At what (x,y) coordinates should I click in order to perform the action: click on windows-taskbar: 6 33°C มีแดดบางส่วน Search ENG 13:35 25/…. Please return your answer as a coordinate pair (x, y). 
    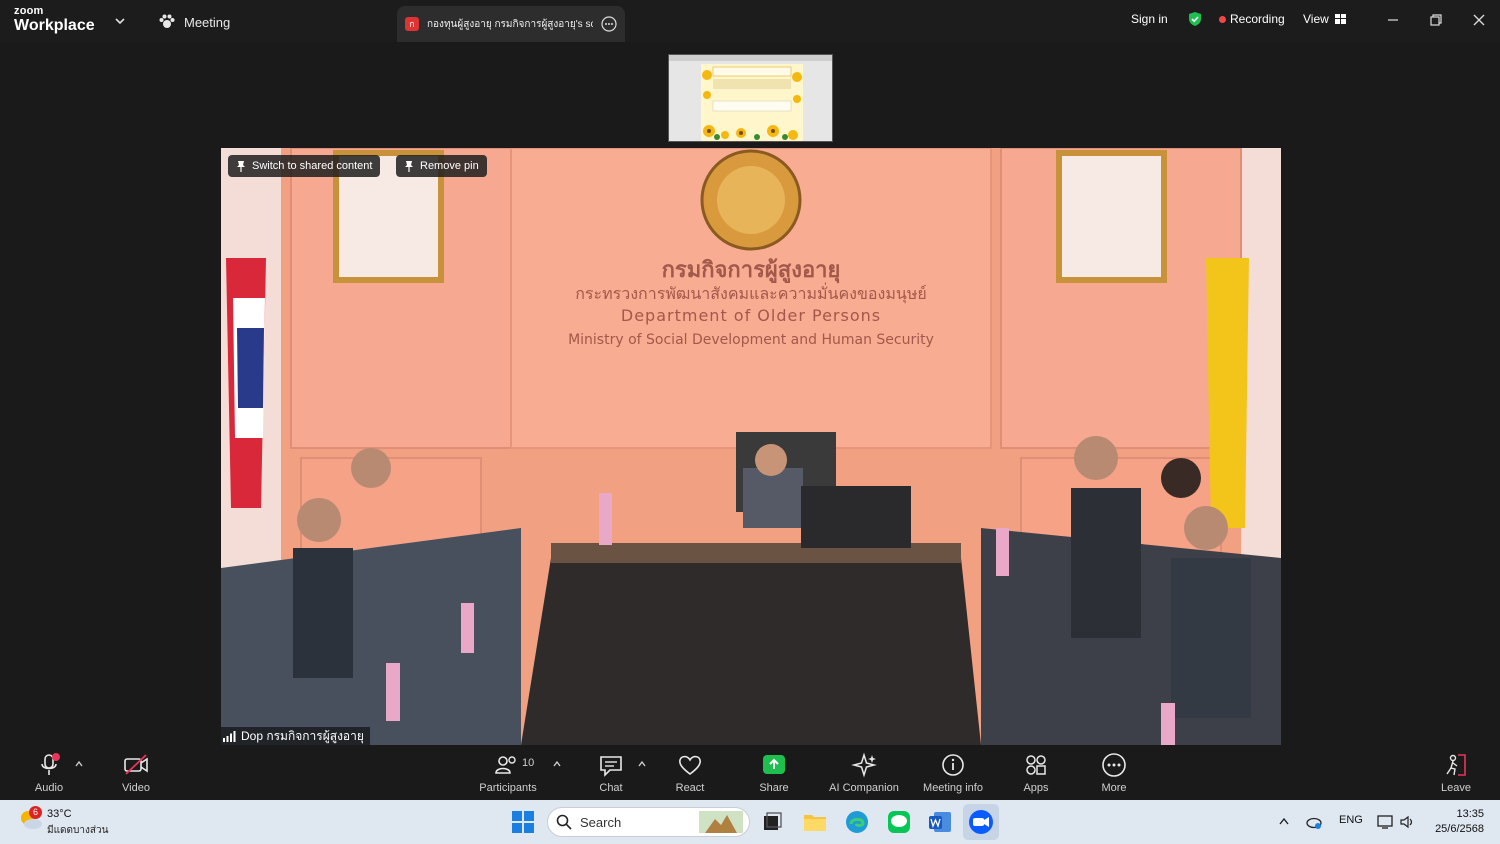
    Looking at the image, I should click on (750, 822).